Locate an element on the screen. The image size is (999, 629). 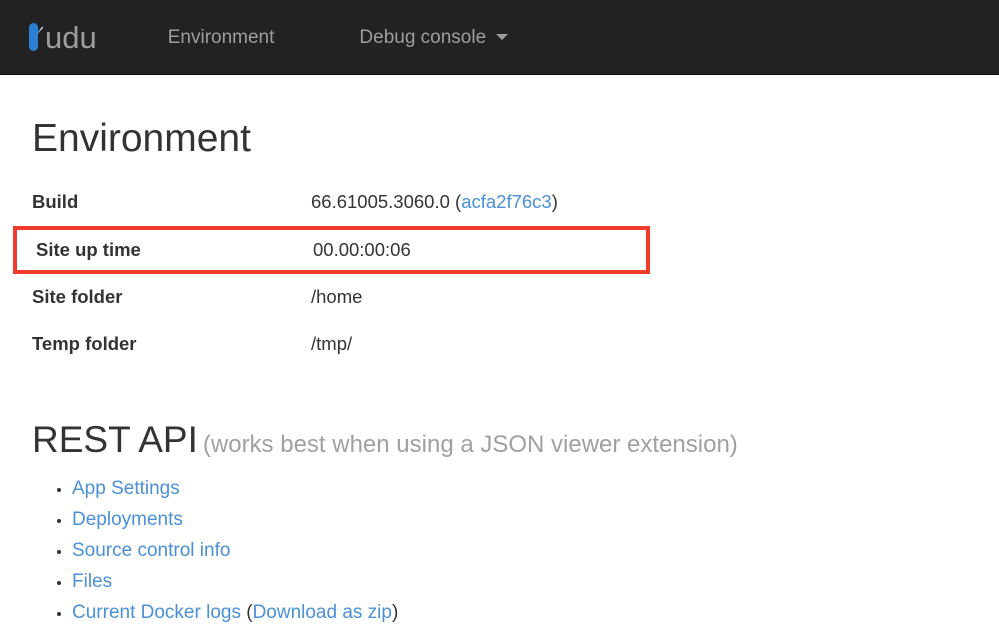
row-label-site-up-time: Site up time is located at coordinates (88, 249).